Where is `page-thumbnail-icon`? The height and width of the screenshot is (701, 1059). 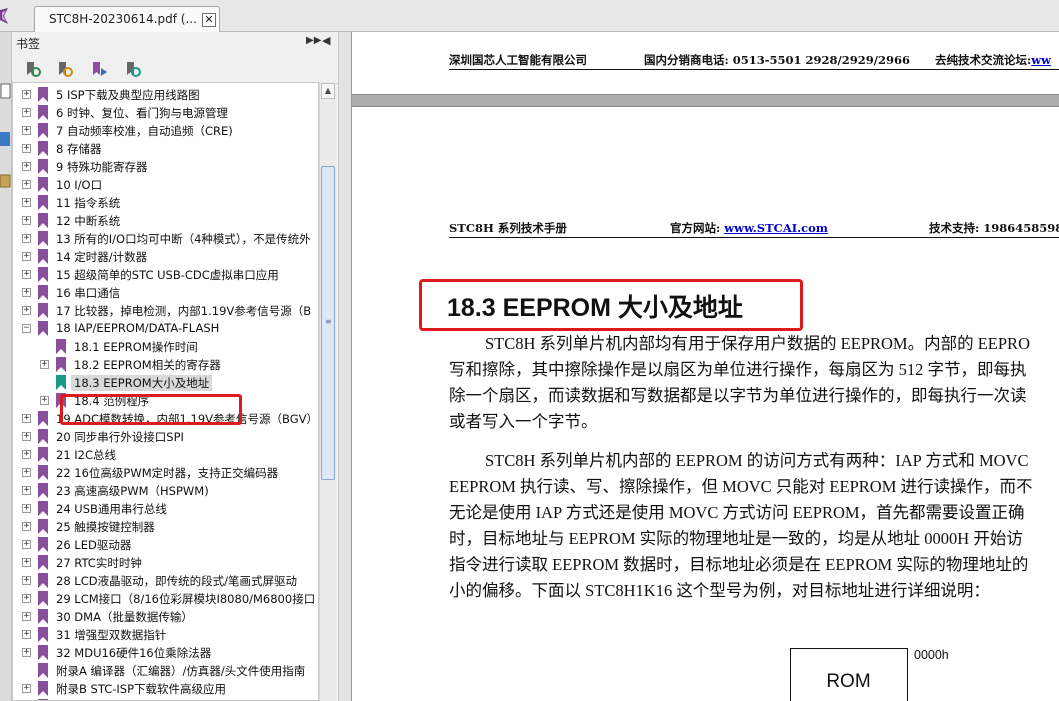
page-thumbnail-icon is located at coordinates (6, 92).